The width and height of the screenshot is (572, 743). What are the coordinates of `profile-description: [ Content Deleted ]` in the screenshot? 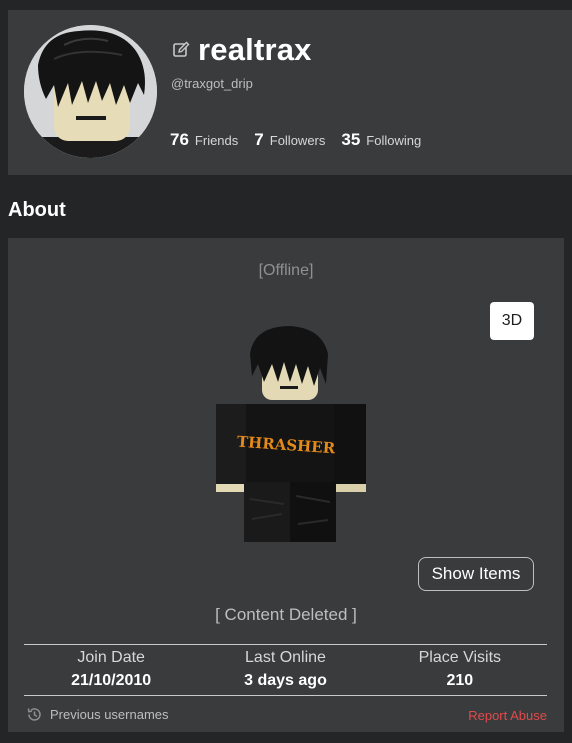 It's located at (286, 614).